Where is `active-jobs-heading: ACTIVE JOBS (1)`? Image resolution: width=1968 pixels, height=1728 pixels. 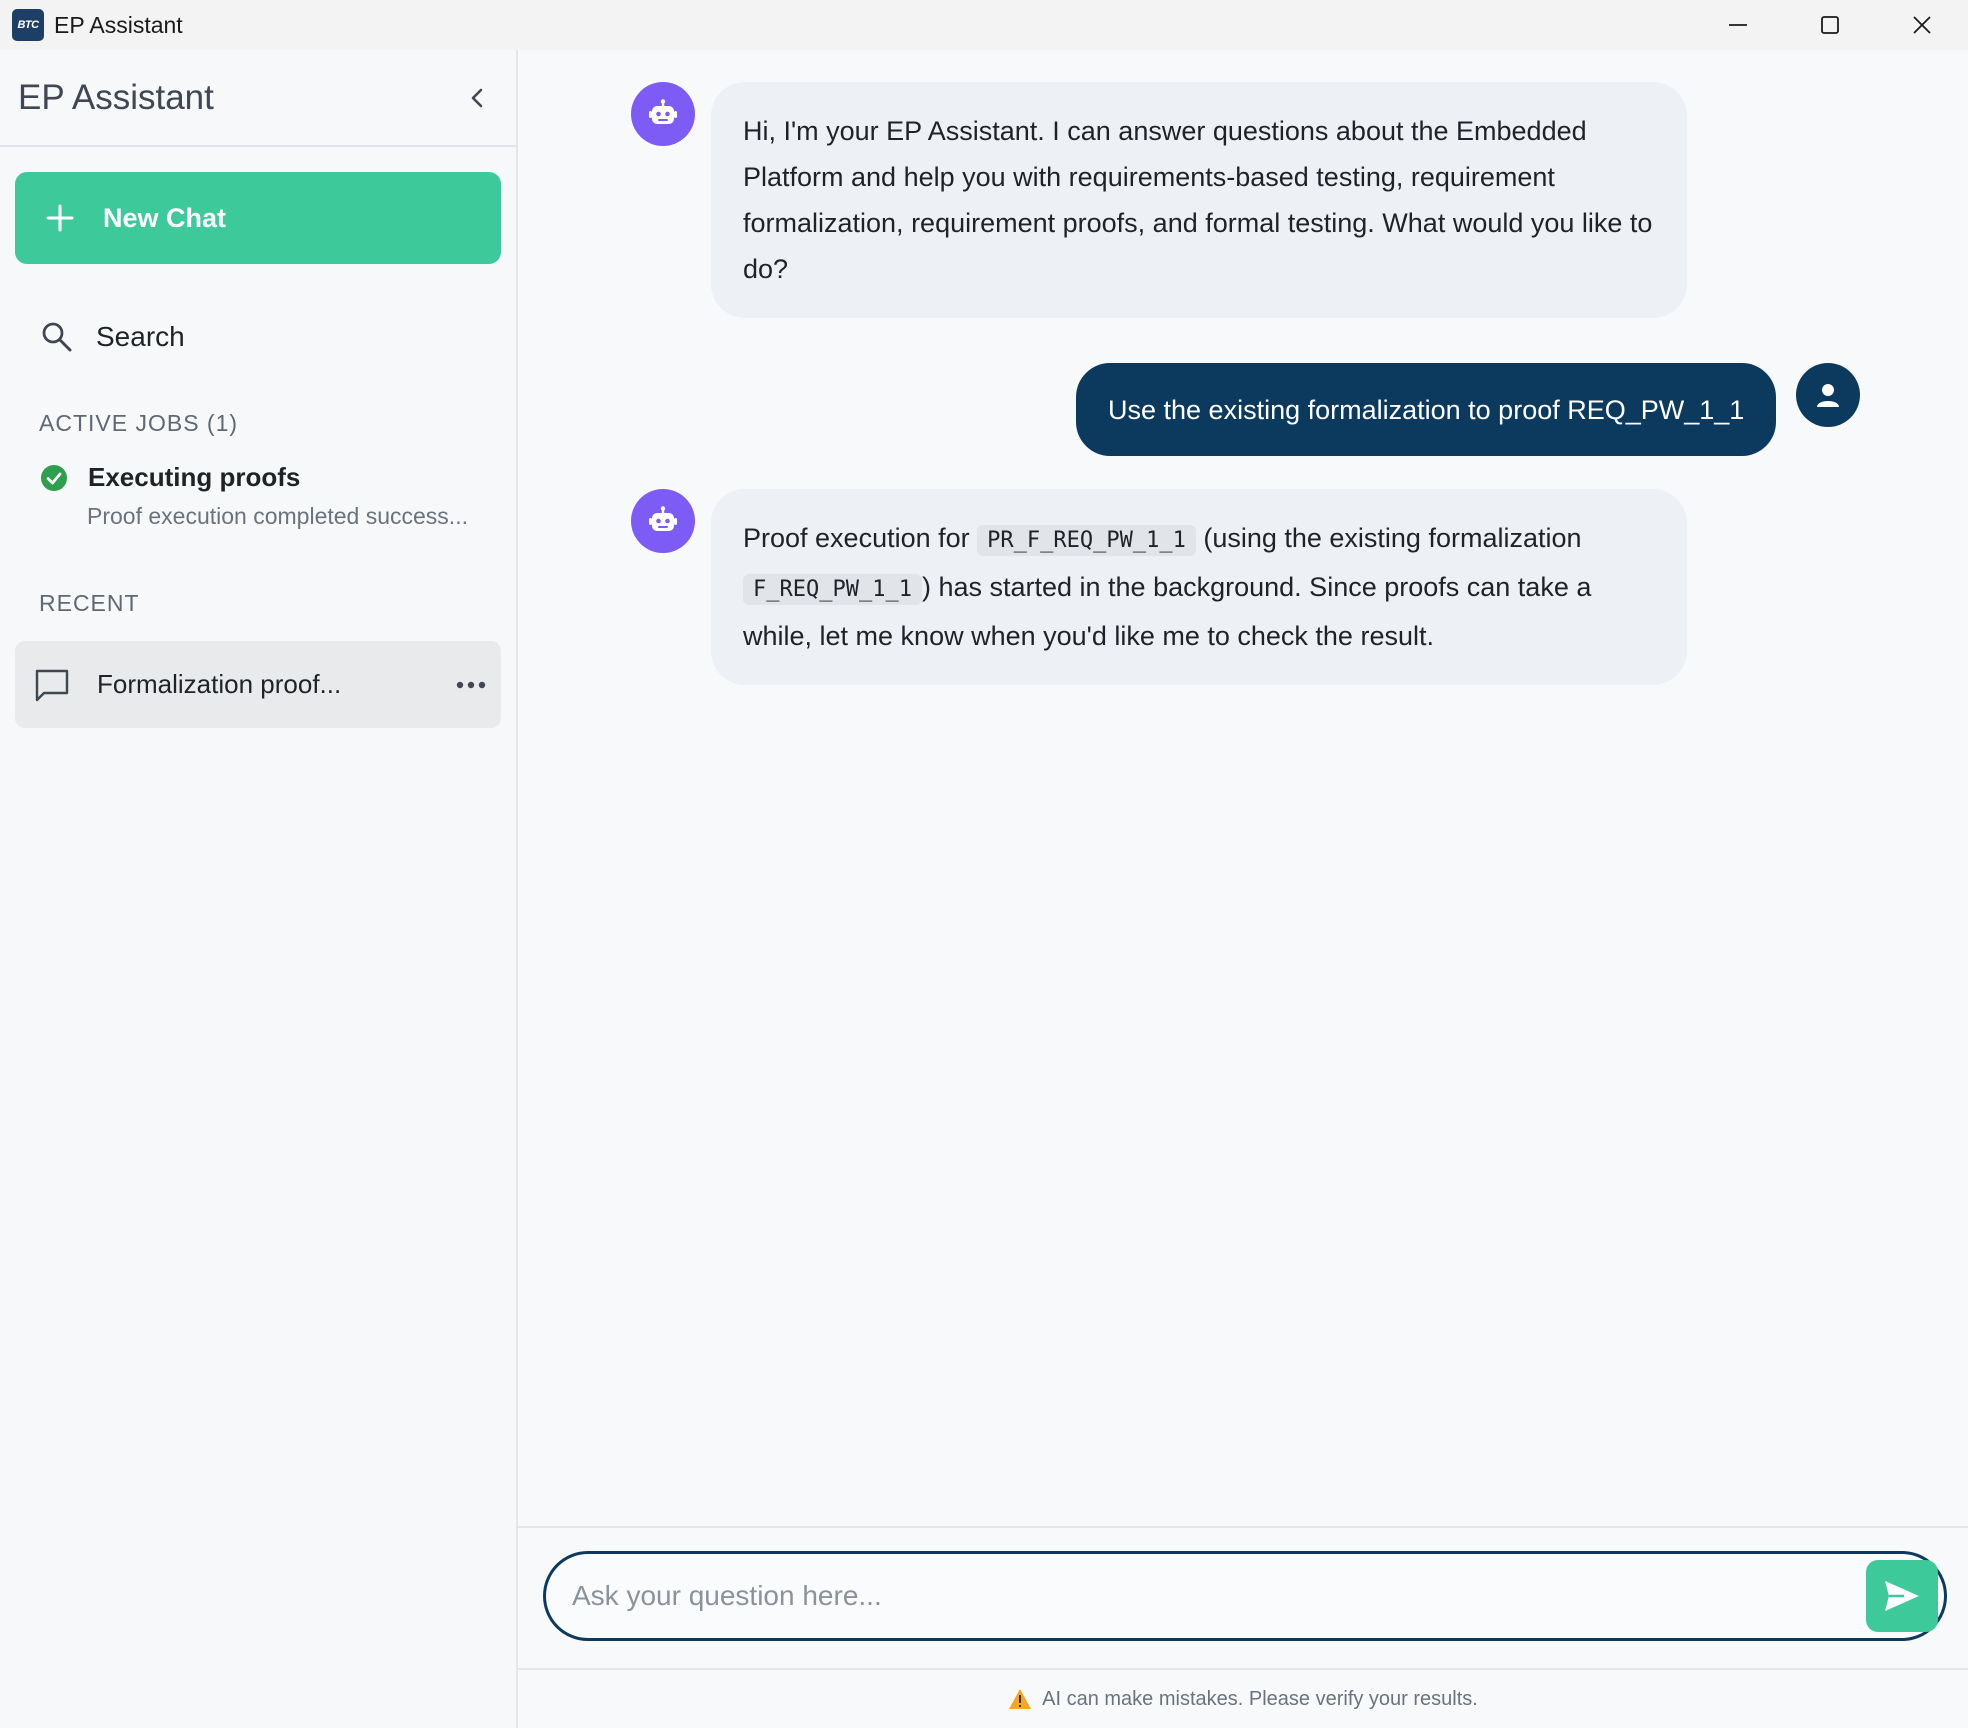 active-jobs-heading: ACTIVE JOBS (1) is located at coordinates (139, 423).